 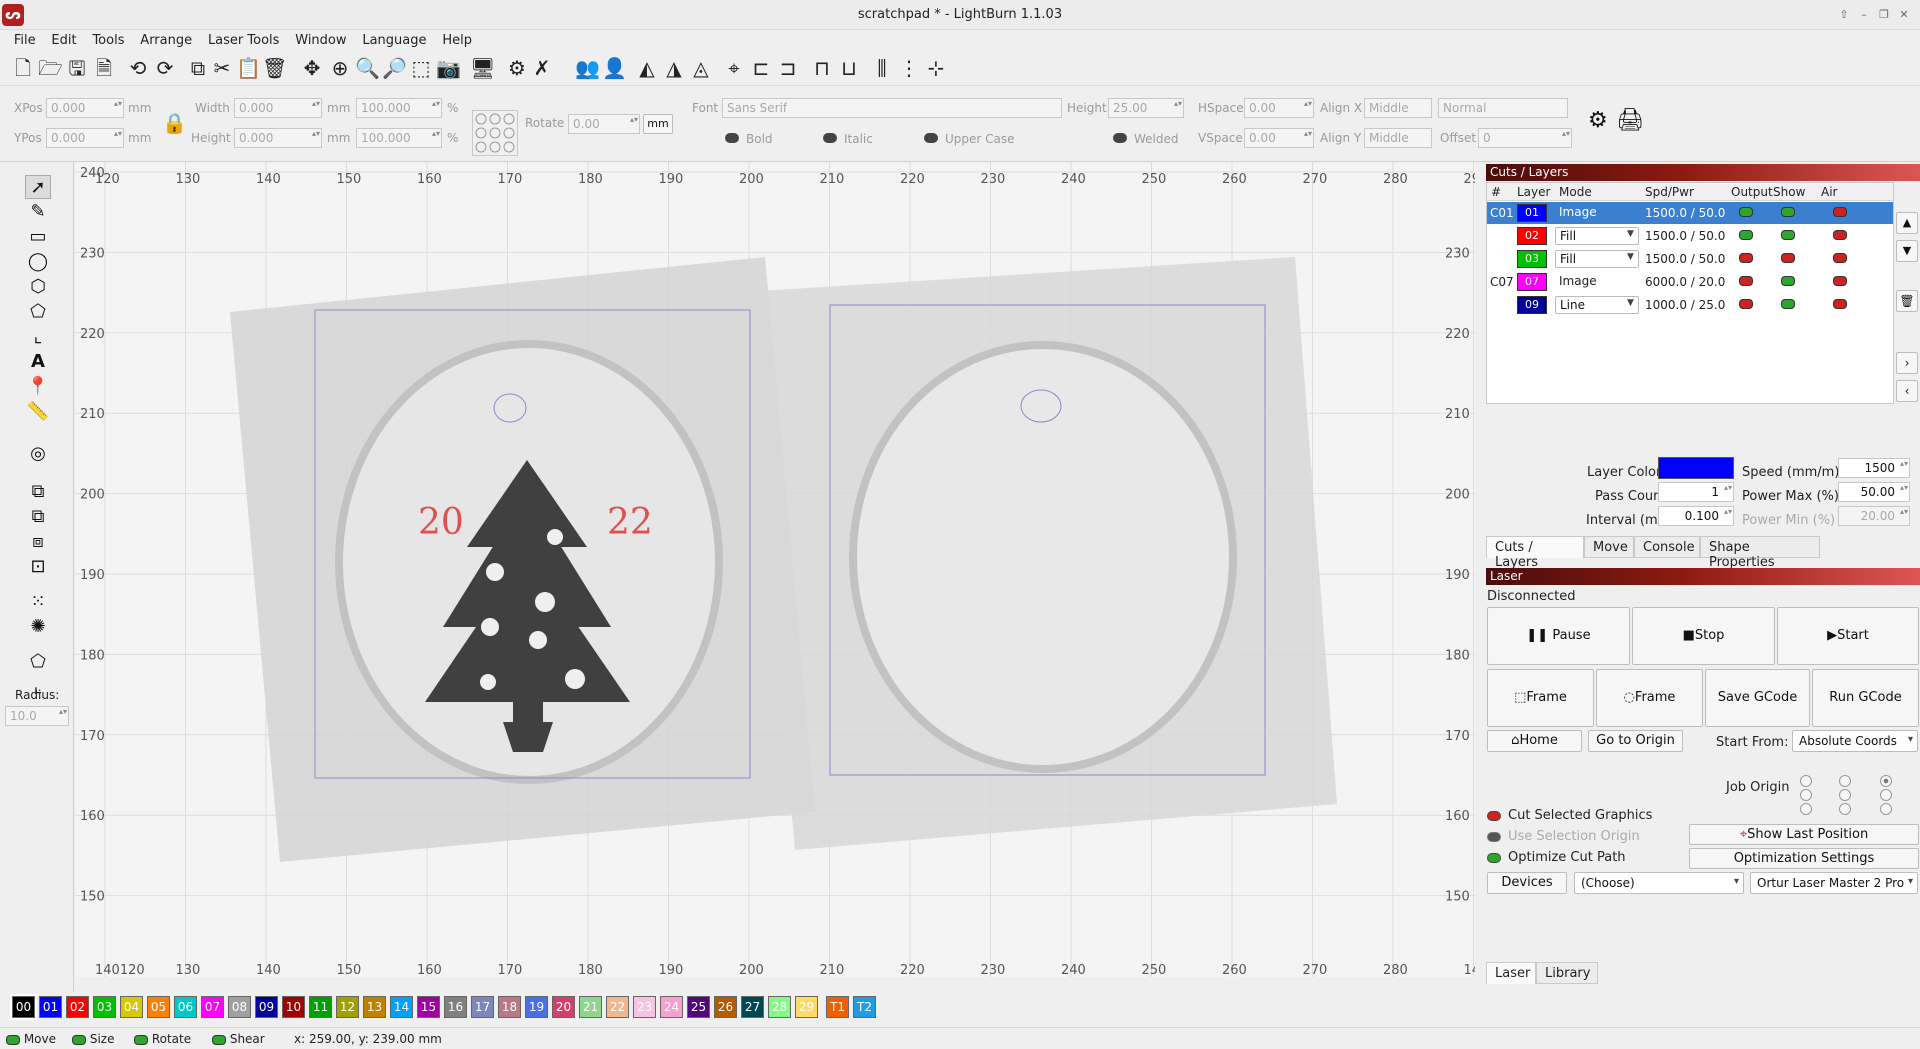 What do you see at coordinates (394, 68) in the screenshot?
I see `zoom-out-icon: 🔎` at bounding box center [394, 68].